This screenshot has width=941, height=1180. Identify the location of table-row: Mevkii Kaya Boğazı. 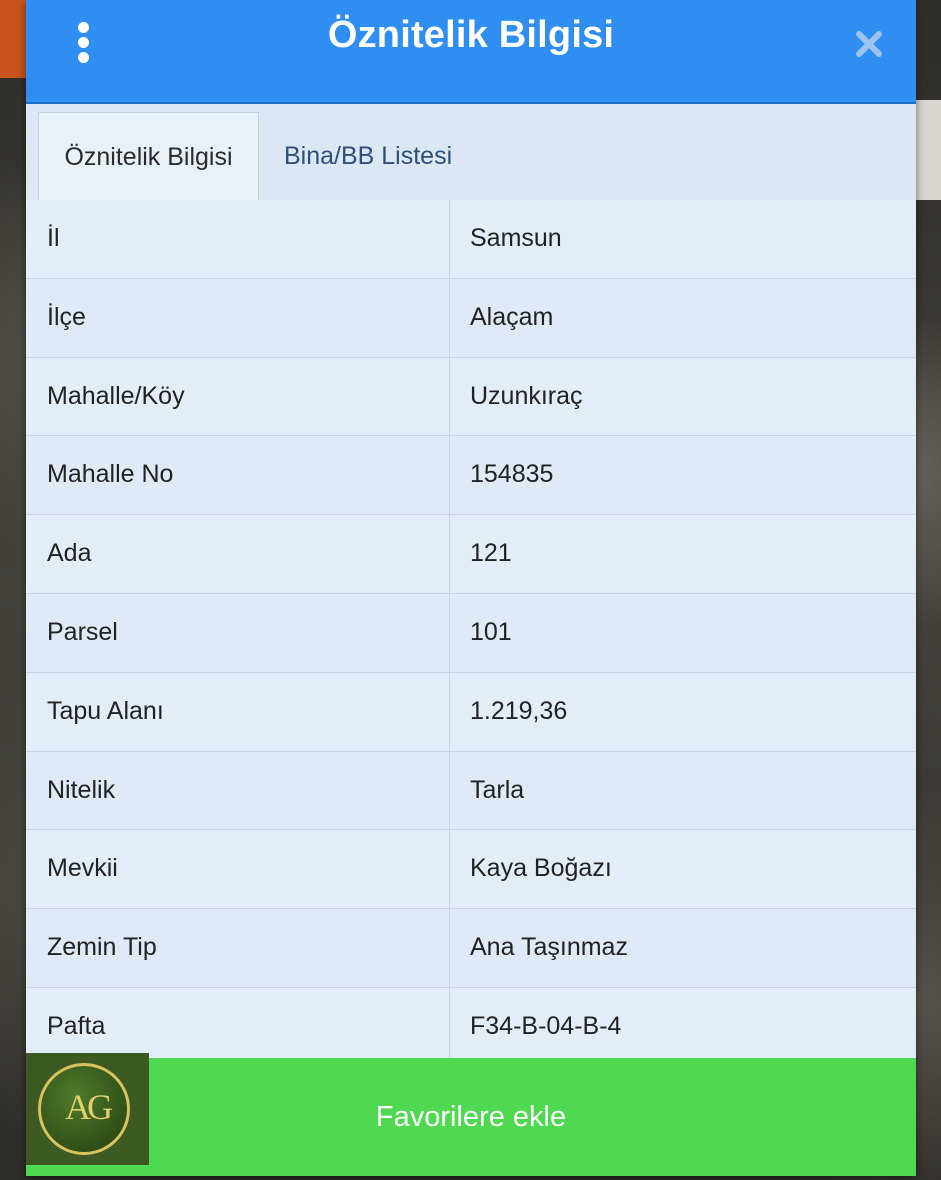
(471, 870).